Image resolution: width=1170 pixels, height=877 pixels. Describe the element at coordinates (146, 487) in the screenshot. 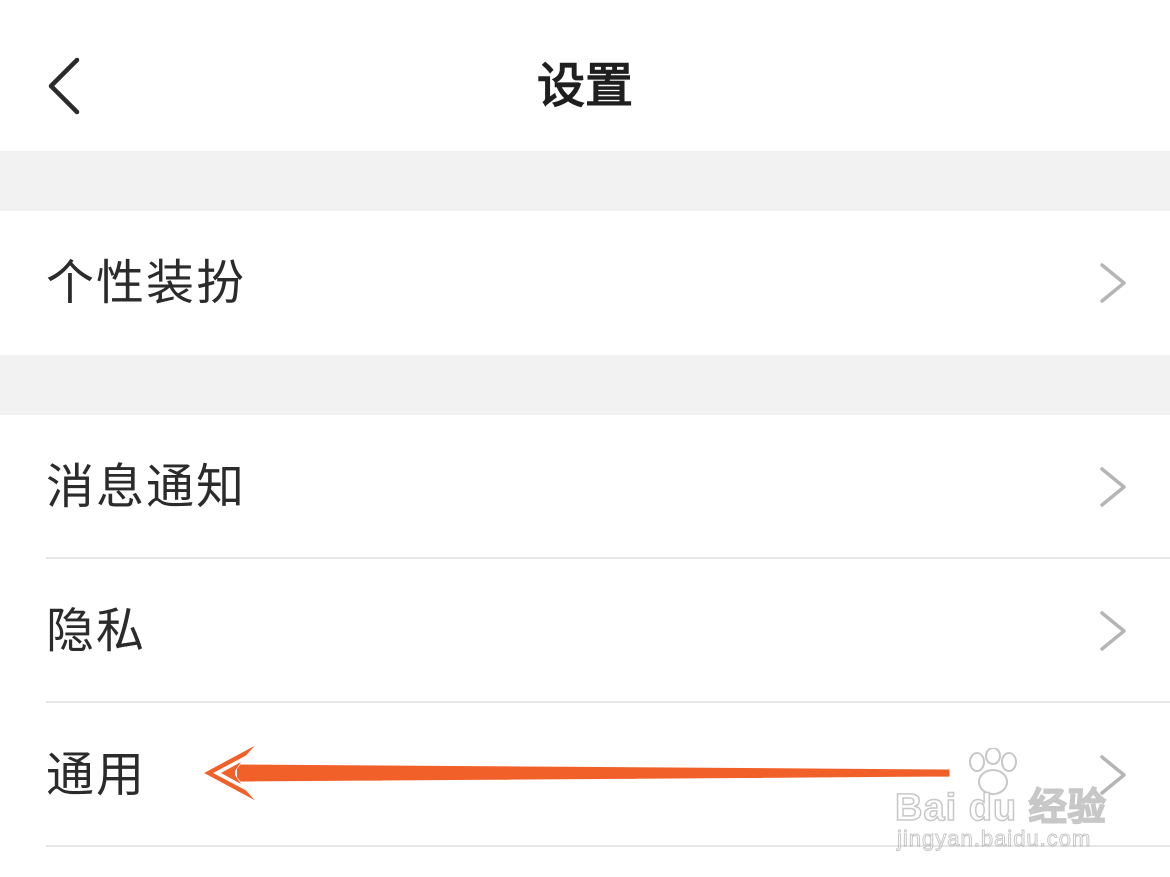

I see `settings-item-label: 消息通知` at that location.